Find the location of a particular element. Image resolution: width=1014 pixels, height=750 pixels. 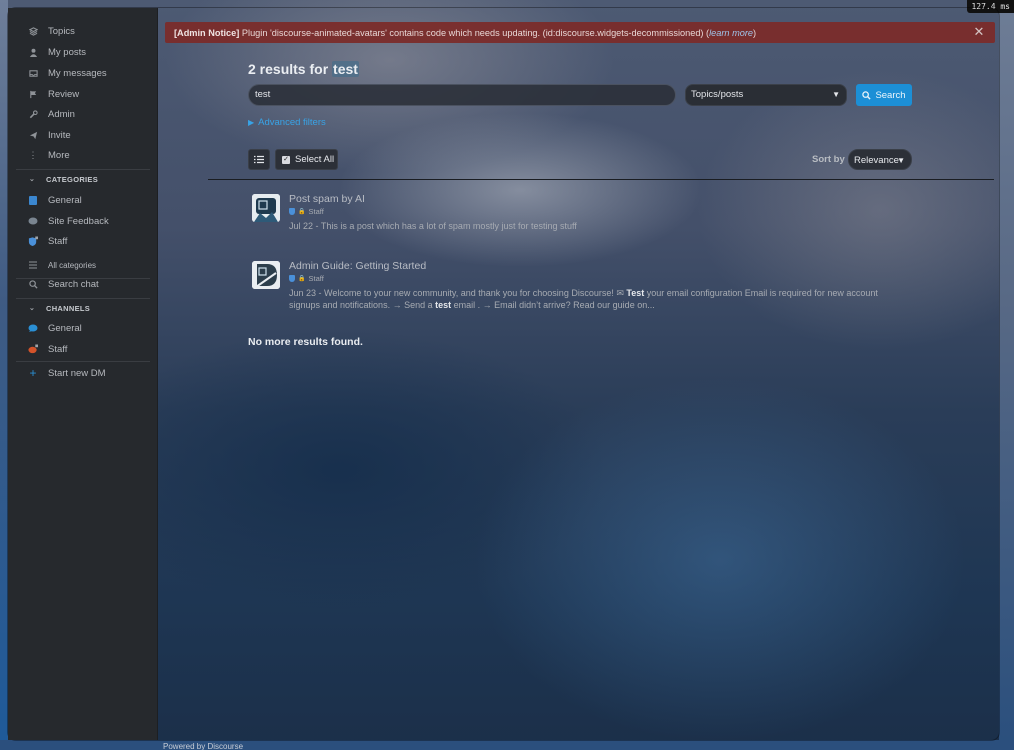

search-button: Search is located at coordinates (884, 95).